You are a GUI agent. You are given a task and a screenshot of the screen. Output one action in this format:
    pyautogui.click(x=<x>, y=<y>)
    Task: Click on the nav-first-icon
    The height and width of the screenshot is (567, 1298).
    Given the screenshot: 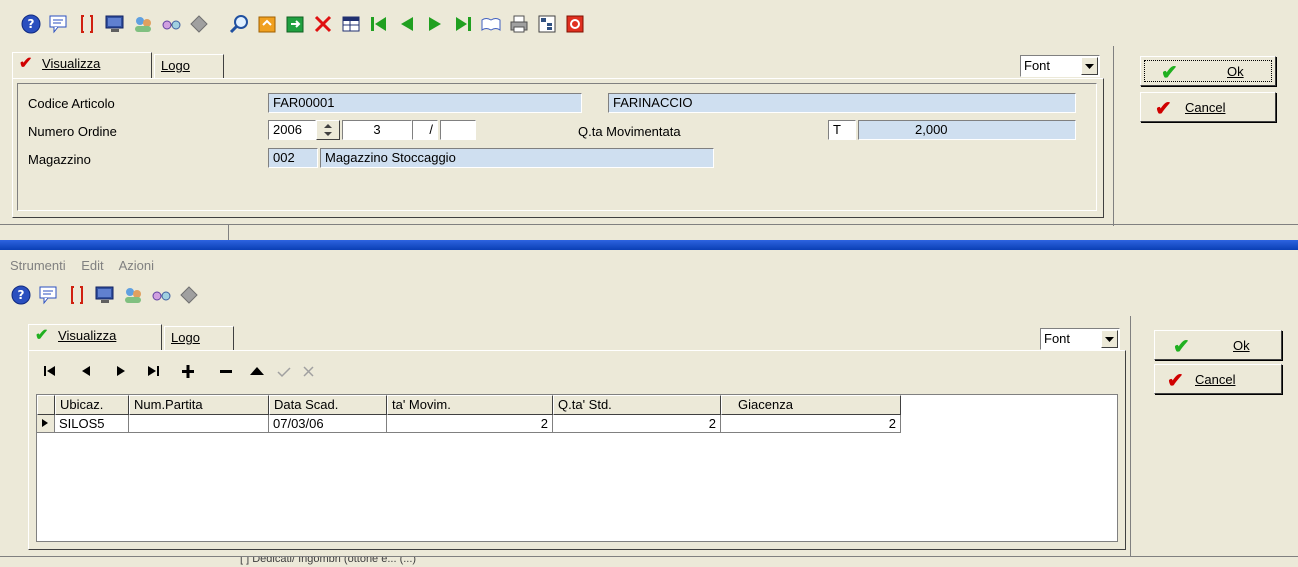 What is the action you would take?
    pyautogui.click(x=49, y=371)
    